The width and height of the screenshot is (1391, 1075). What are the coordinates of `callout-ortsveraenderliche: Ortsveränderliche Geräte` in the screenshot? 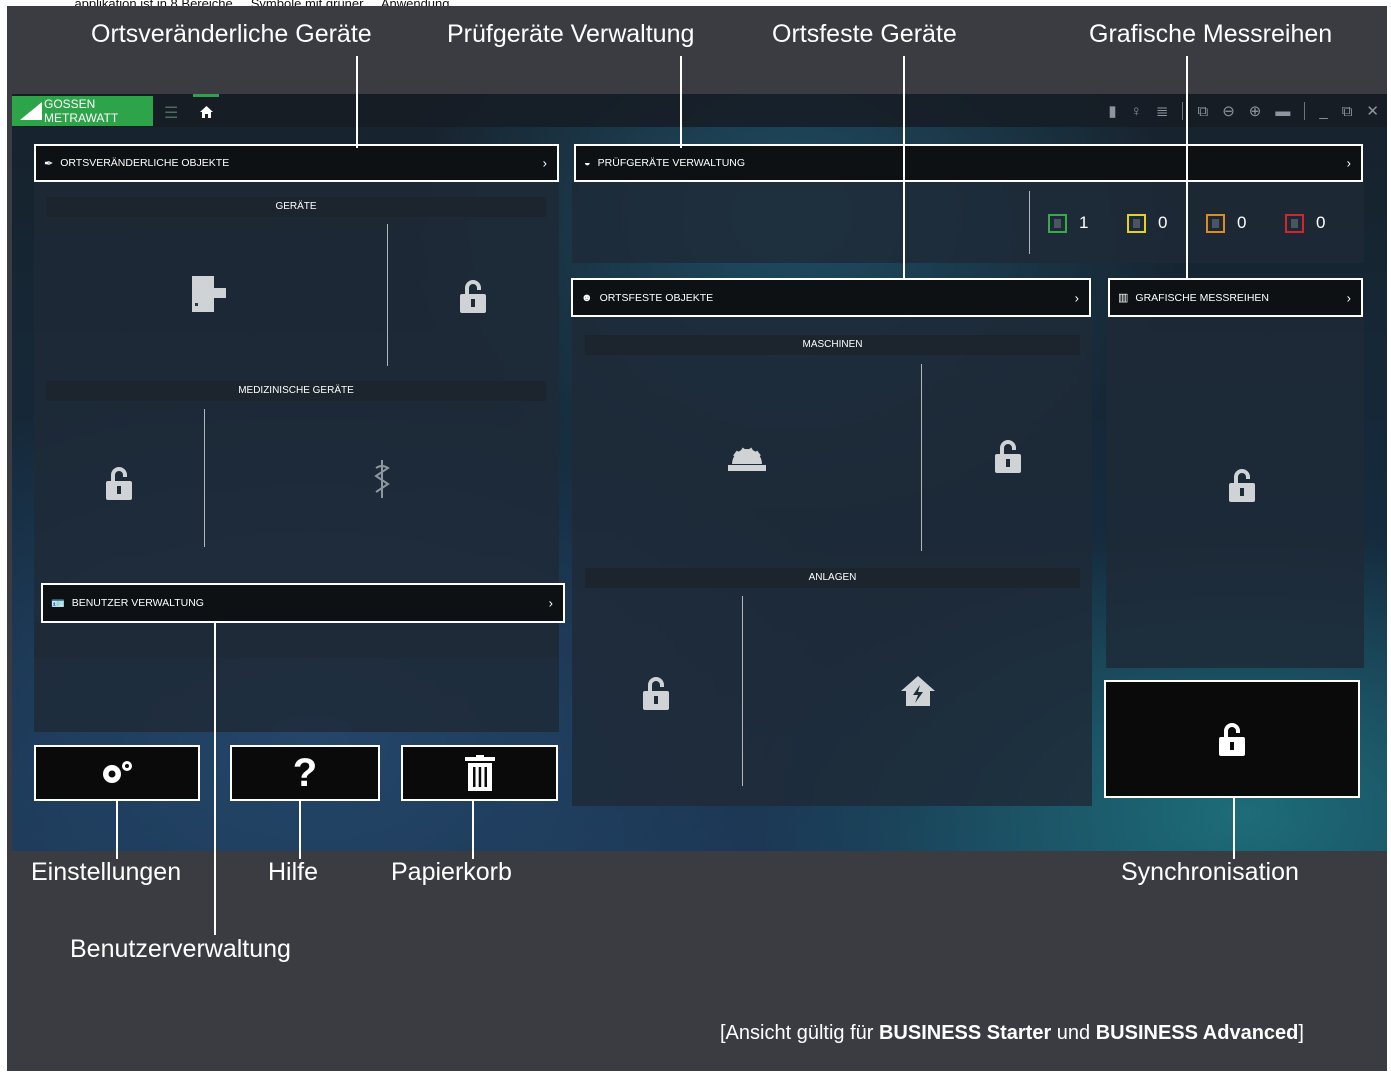 It's located at (231, 34).